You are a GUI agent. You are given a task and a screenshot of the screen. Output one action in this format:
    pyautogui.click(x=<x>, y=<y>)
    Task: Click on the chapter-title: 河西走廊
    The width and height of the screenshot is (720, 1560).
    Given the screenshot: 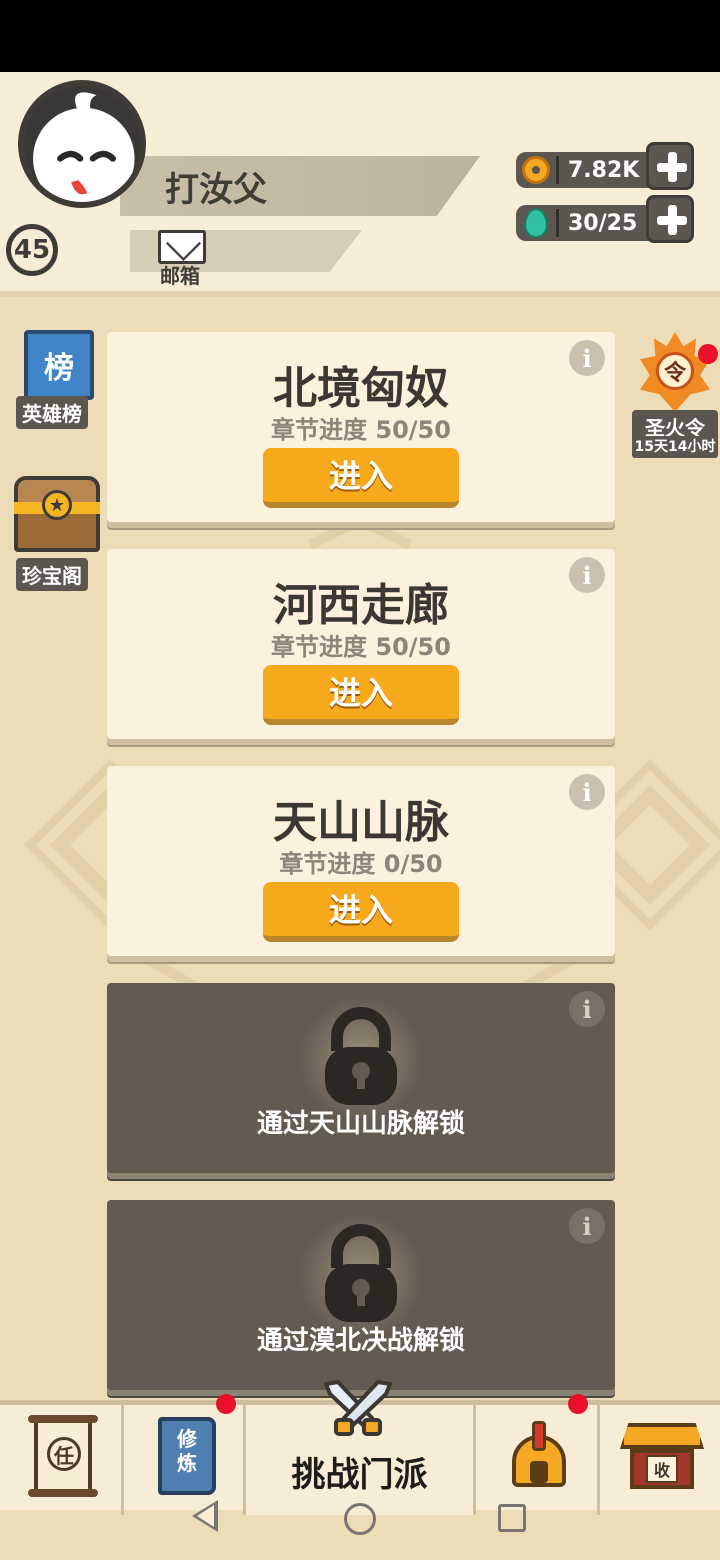 What is the action you would take?
    pyautogui.click(x=361, y=605)
    